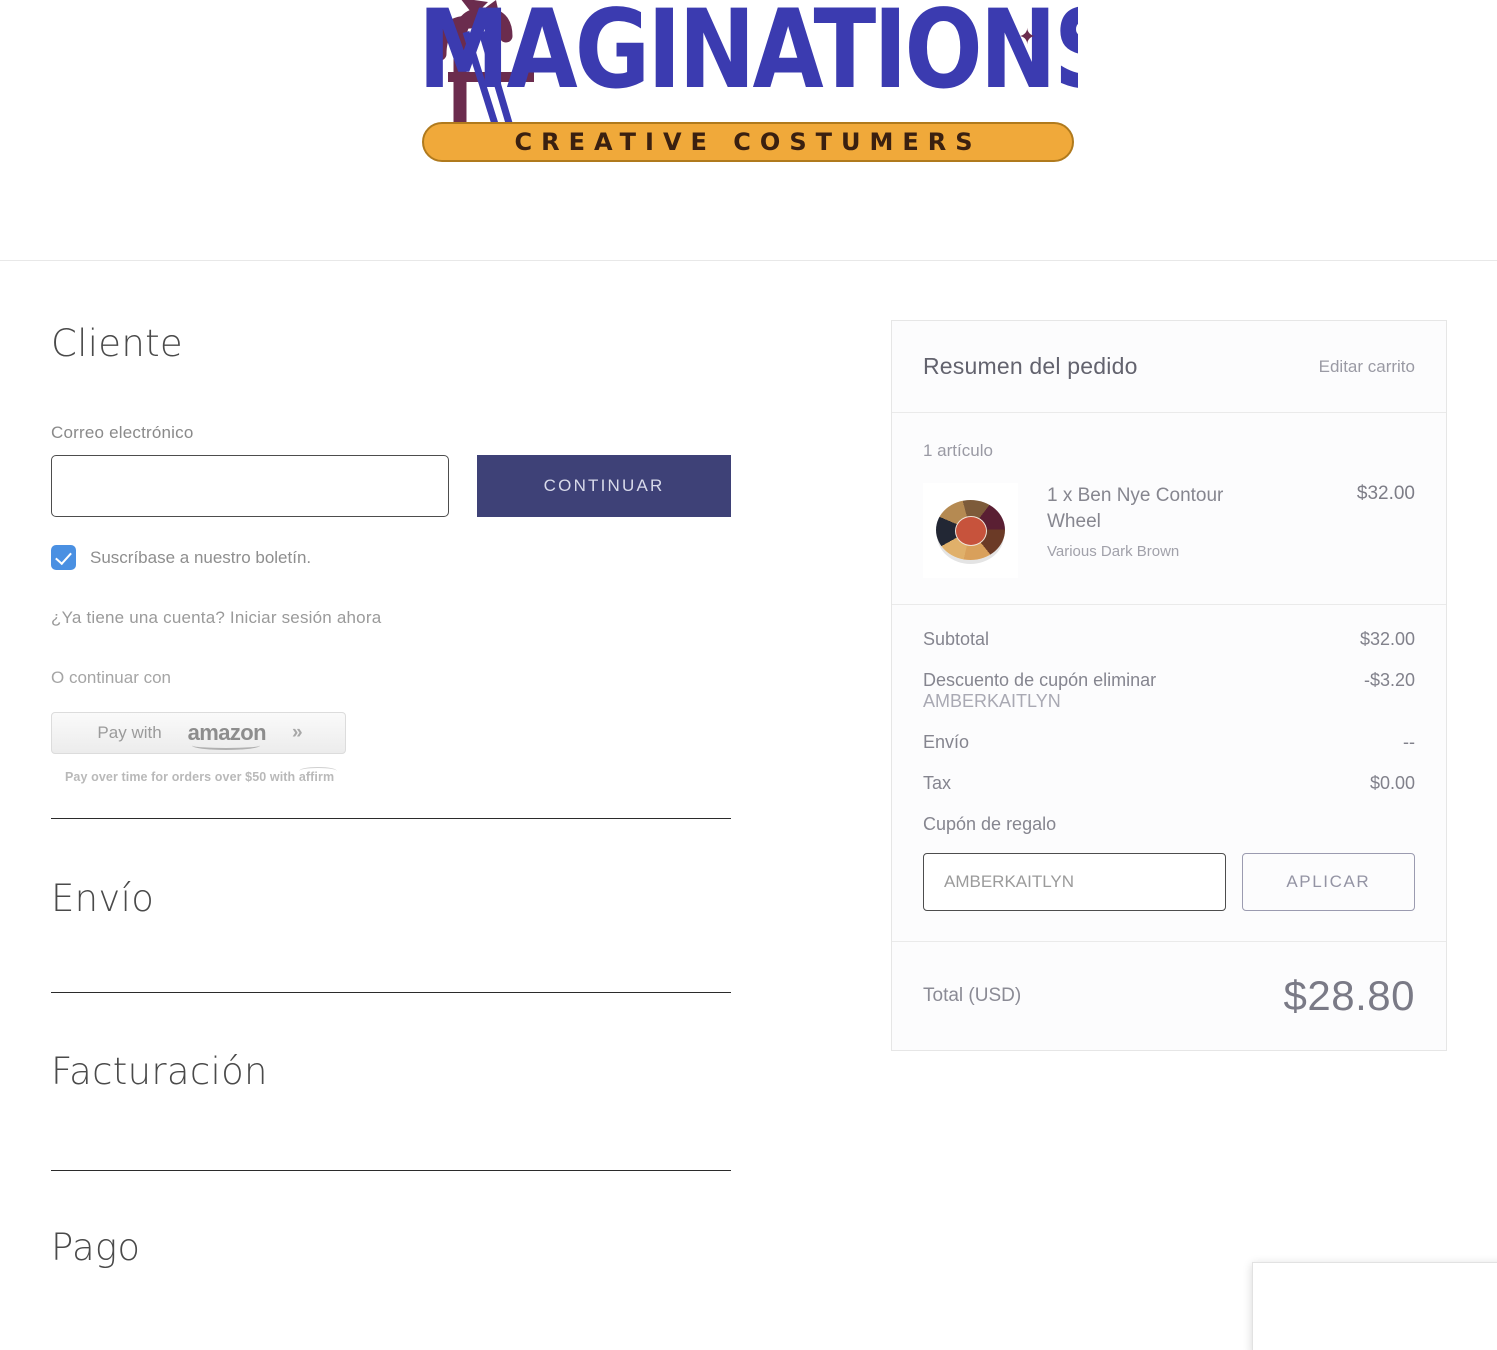 The height and width of the screenshot is (1350, 1497). Describe the element at coordinates (748, 142) in the screenshot. I see `logo-ribbon: CREATIVE COSTUMERS` at that location.